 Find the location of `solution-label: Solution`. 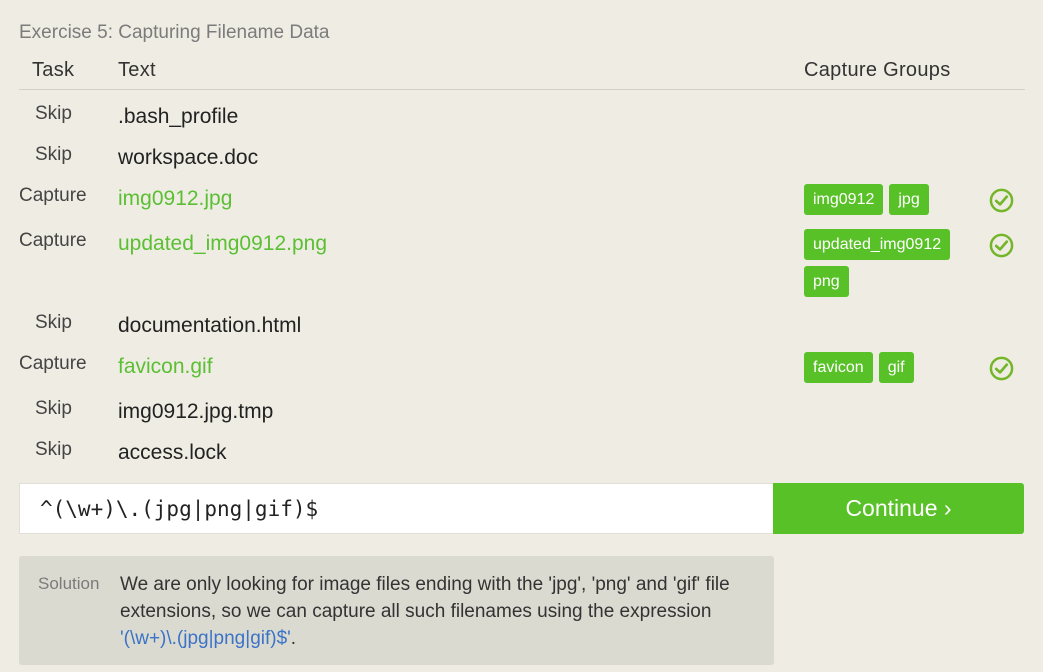

solution-label: Solution is located at coordinates (69, 583).